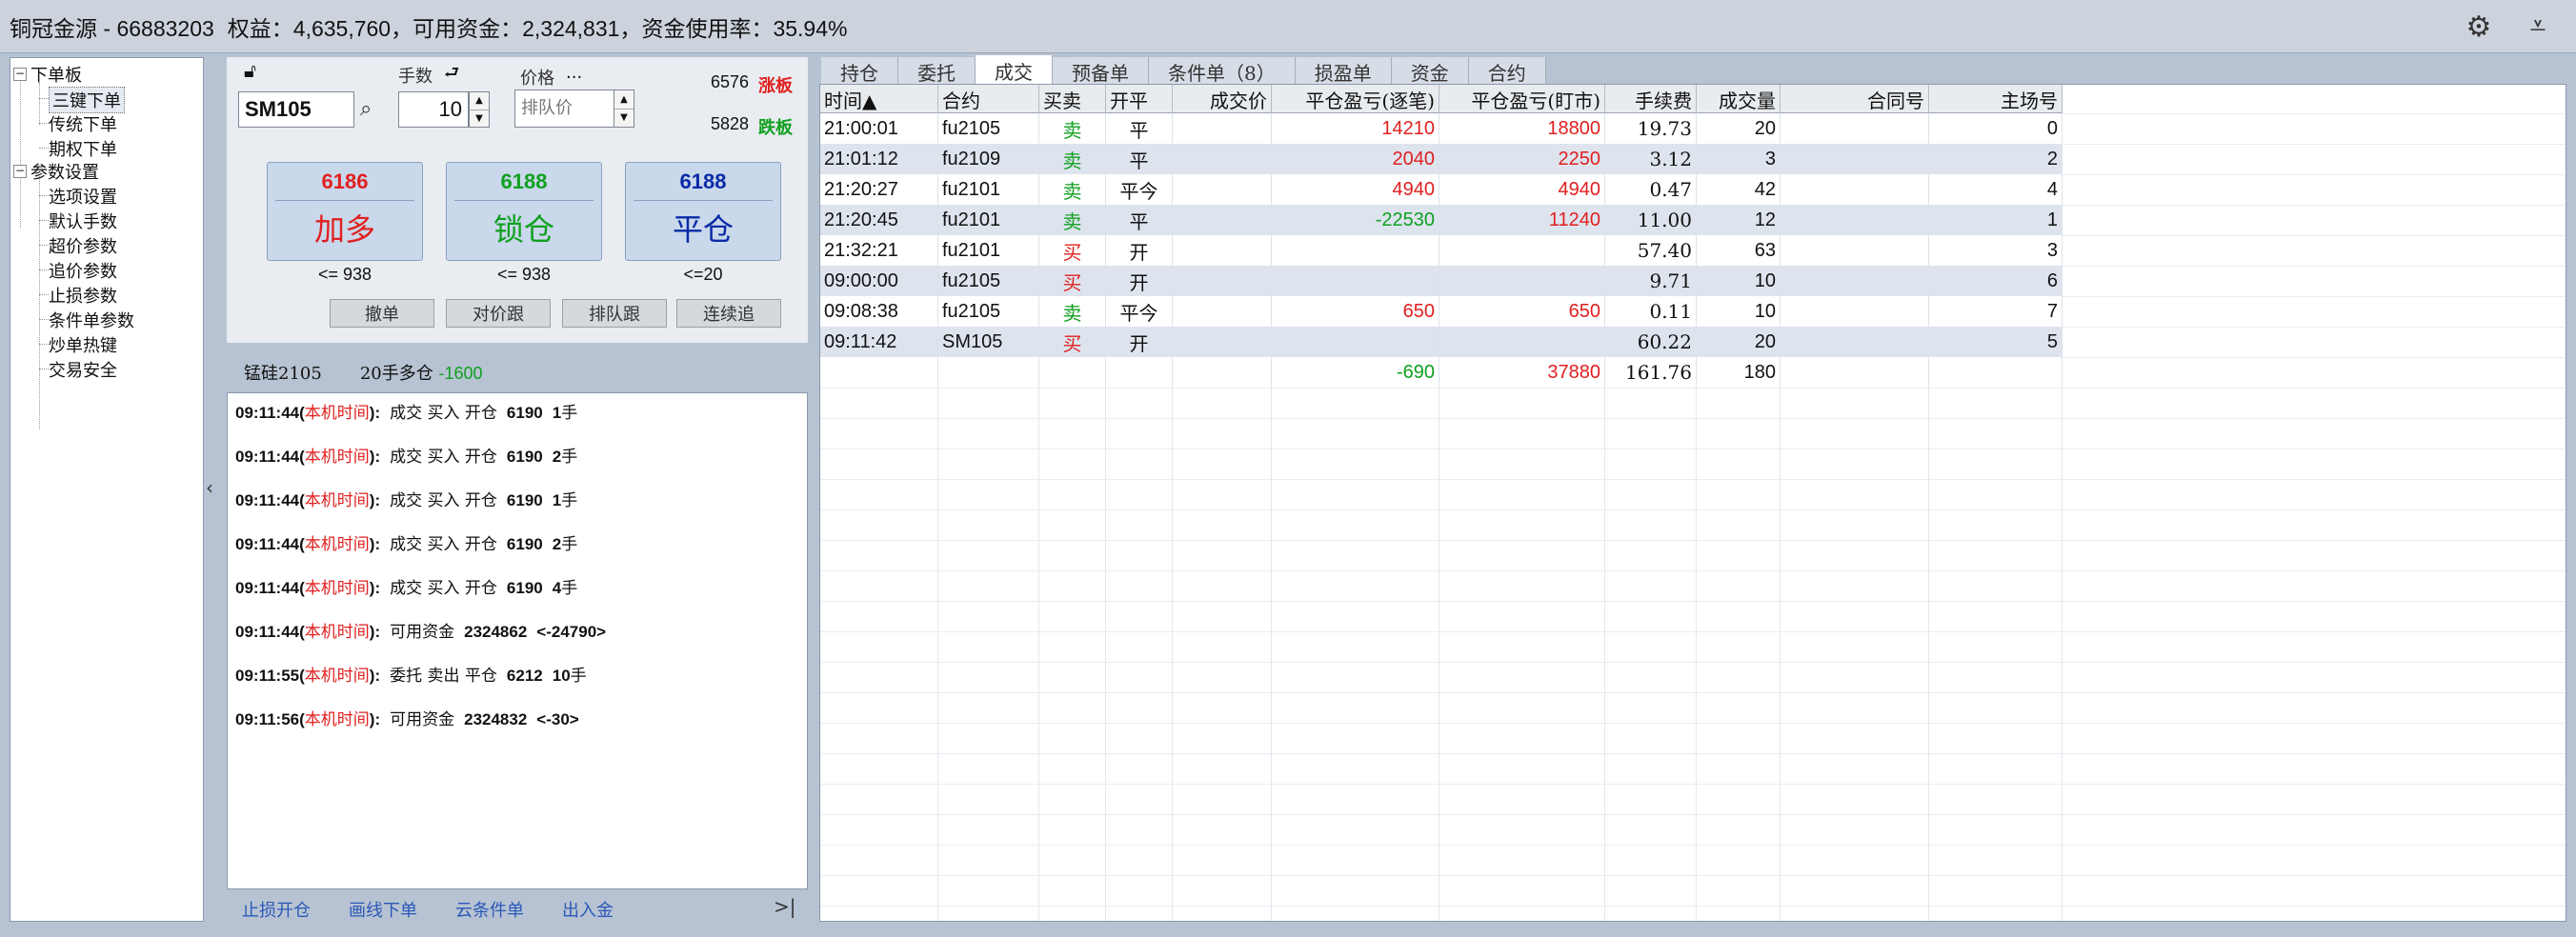  Describe the element at coordinates (1222, 311) in the screenshot. I see `cell-price` at that location.